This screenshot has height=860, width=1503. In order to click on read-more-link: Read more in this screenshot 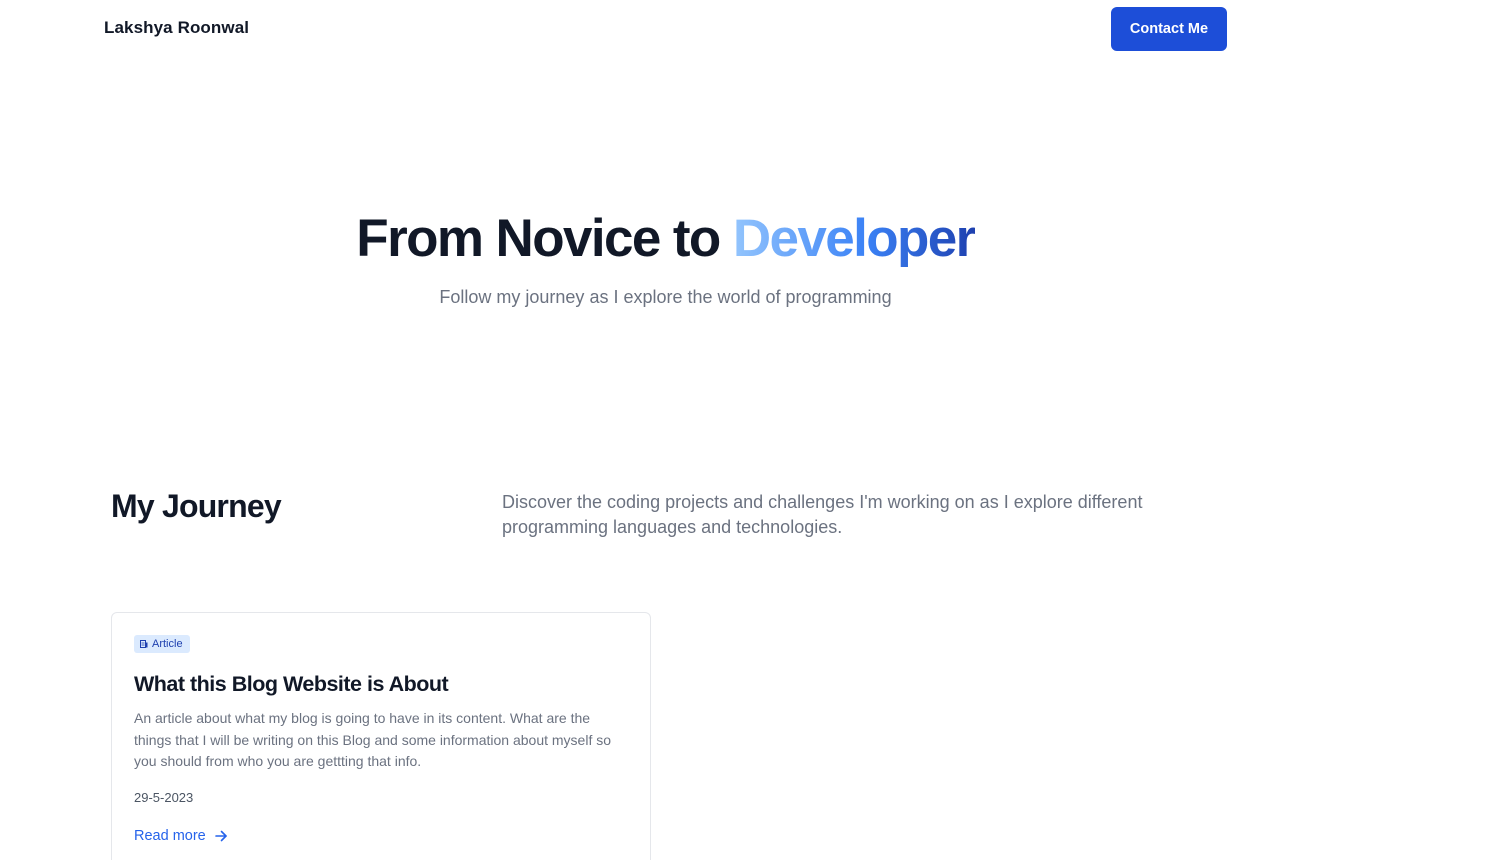, I will do `click(181, 836)`.